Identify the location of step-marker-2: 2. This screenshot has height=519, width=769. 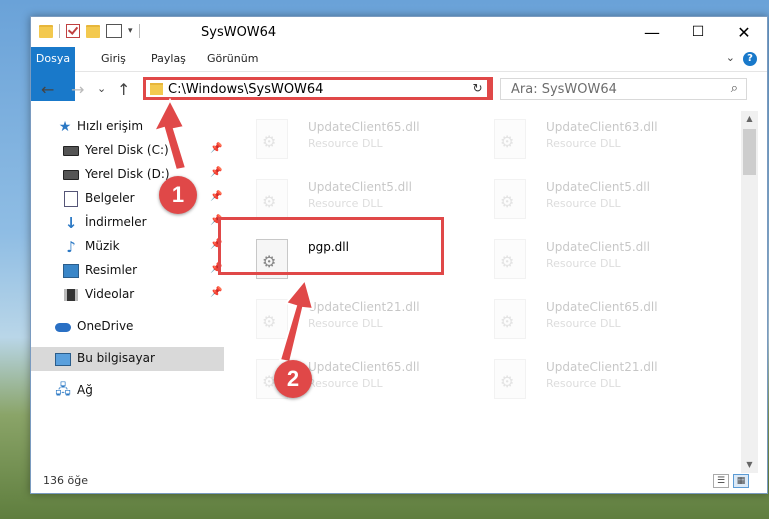
(293, 379).